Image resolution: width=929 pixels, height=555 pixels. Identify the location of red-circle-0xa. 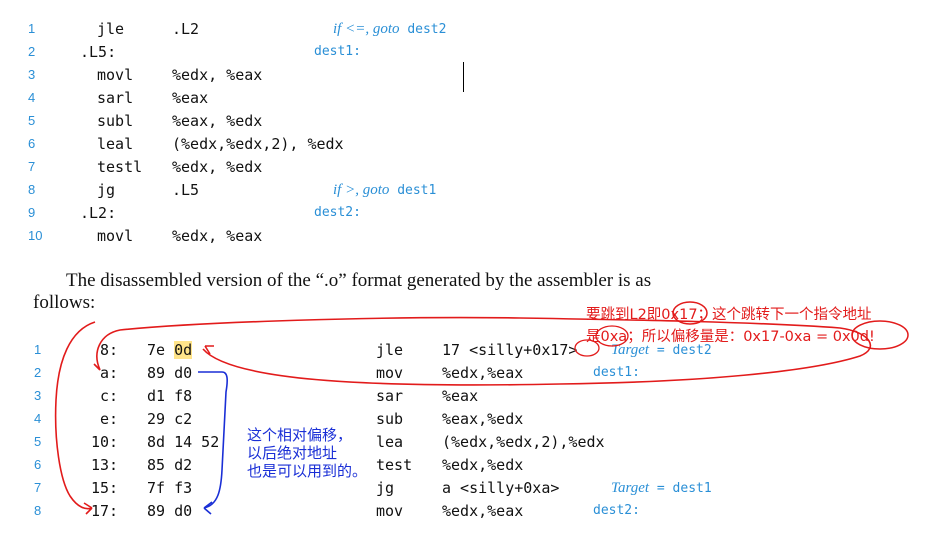
(612, 336).